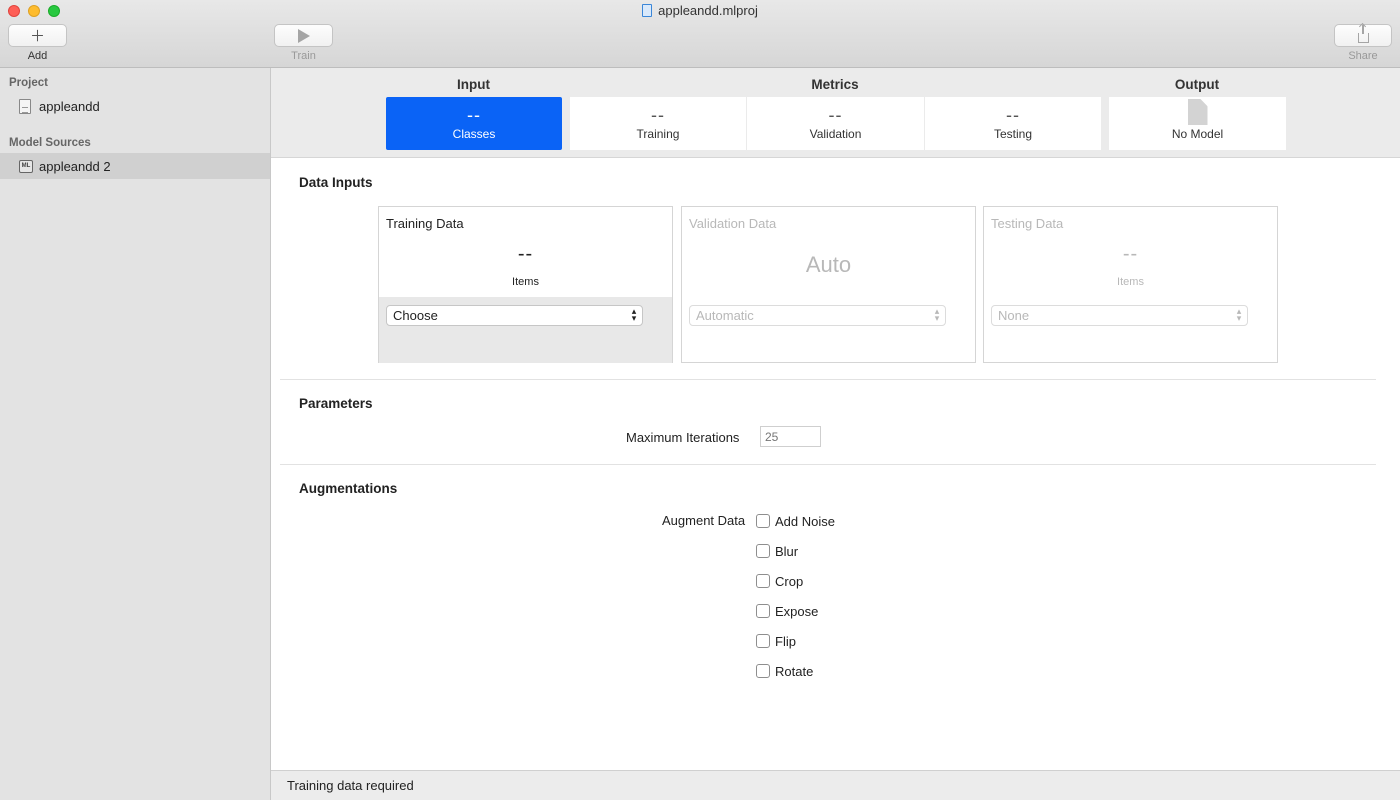  What do you see at coordinates (50, 143) in the screenshot?
I see `sidebar-header-model-sources: Model Sources` at bounding box center [50, 143].